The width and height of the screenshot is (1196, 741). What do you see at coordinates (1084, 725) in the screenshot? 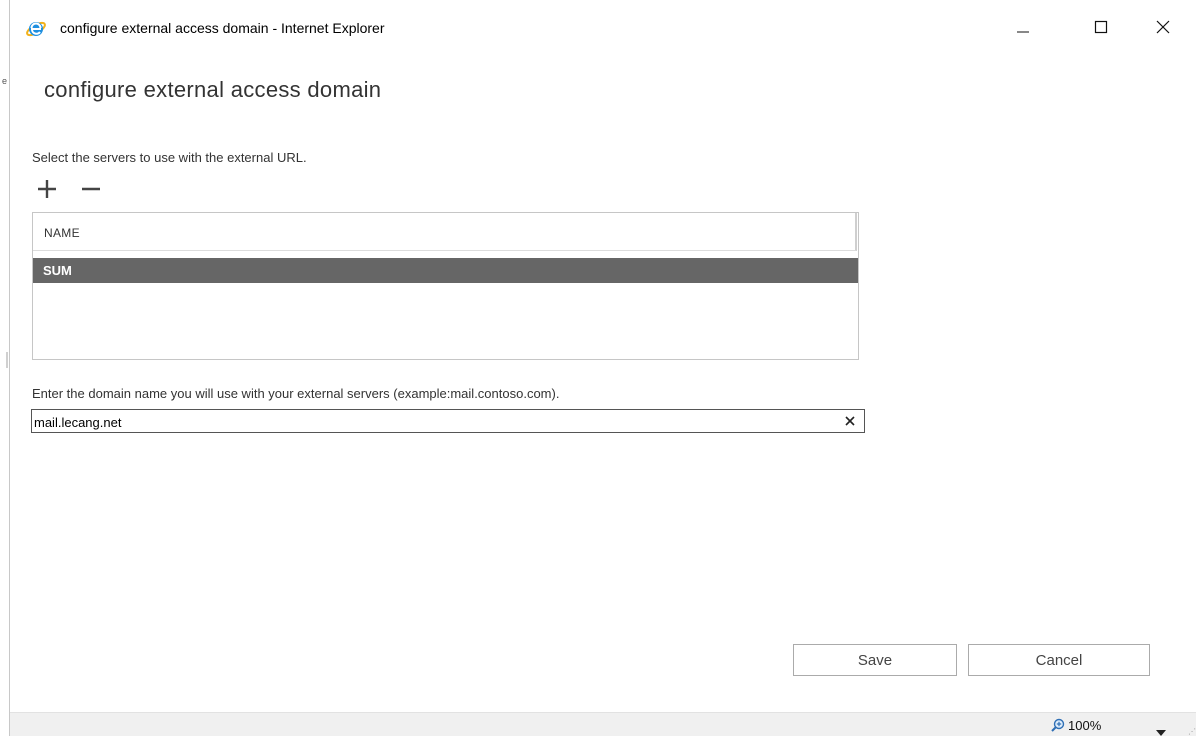
I see `zoom-level: 100%` at bounding box center [1084, 725].